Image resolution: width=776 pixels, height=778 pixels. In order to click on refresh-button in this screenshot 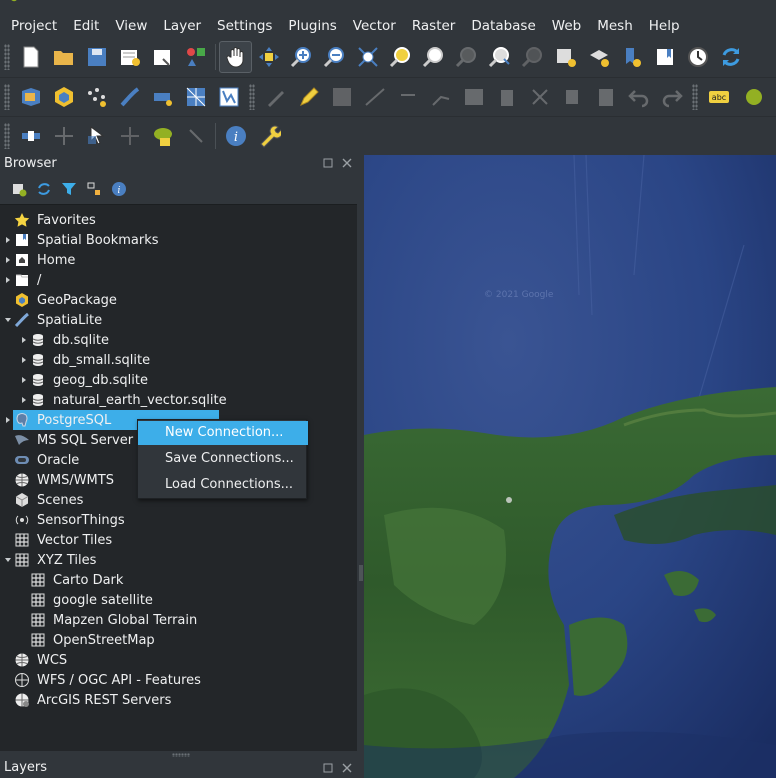, I will do `click(730, 57)`.